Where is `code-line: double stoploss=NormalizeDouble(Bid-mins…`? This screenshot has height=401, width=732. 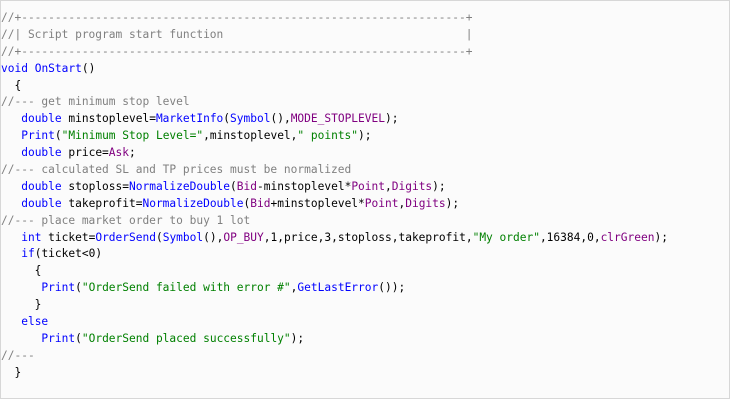 code-line: double stoploss=NormalizeDouble(Bid-mins… is located at coordinates (334, 187).